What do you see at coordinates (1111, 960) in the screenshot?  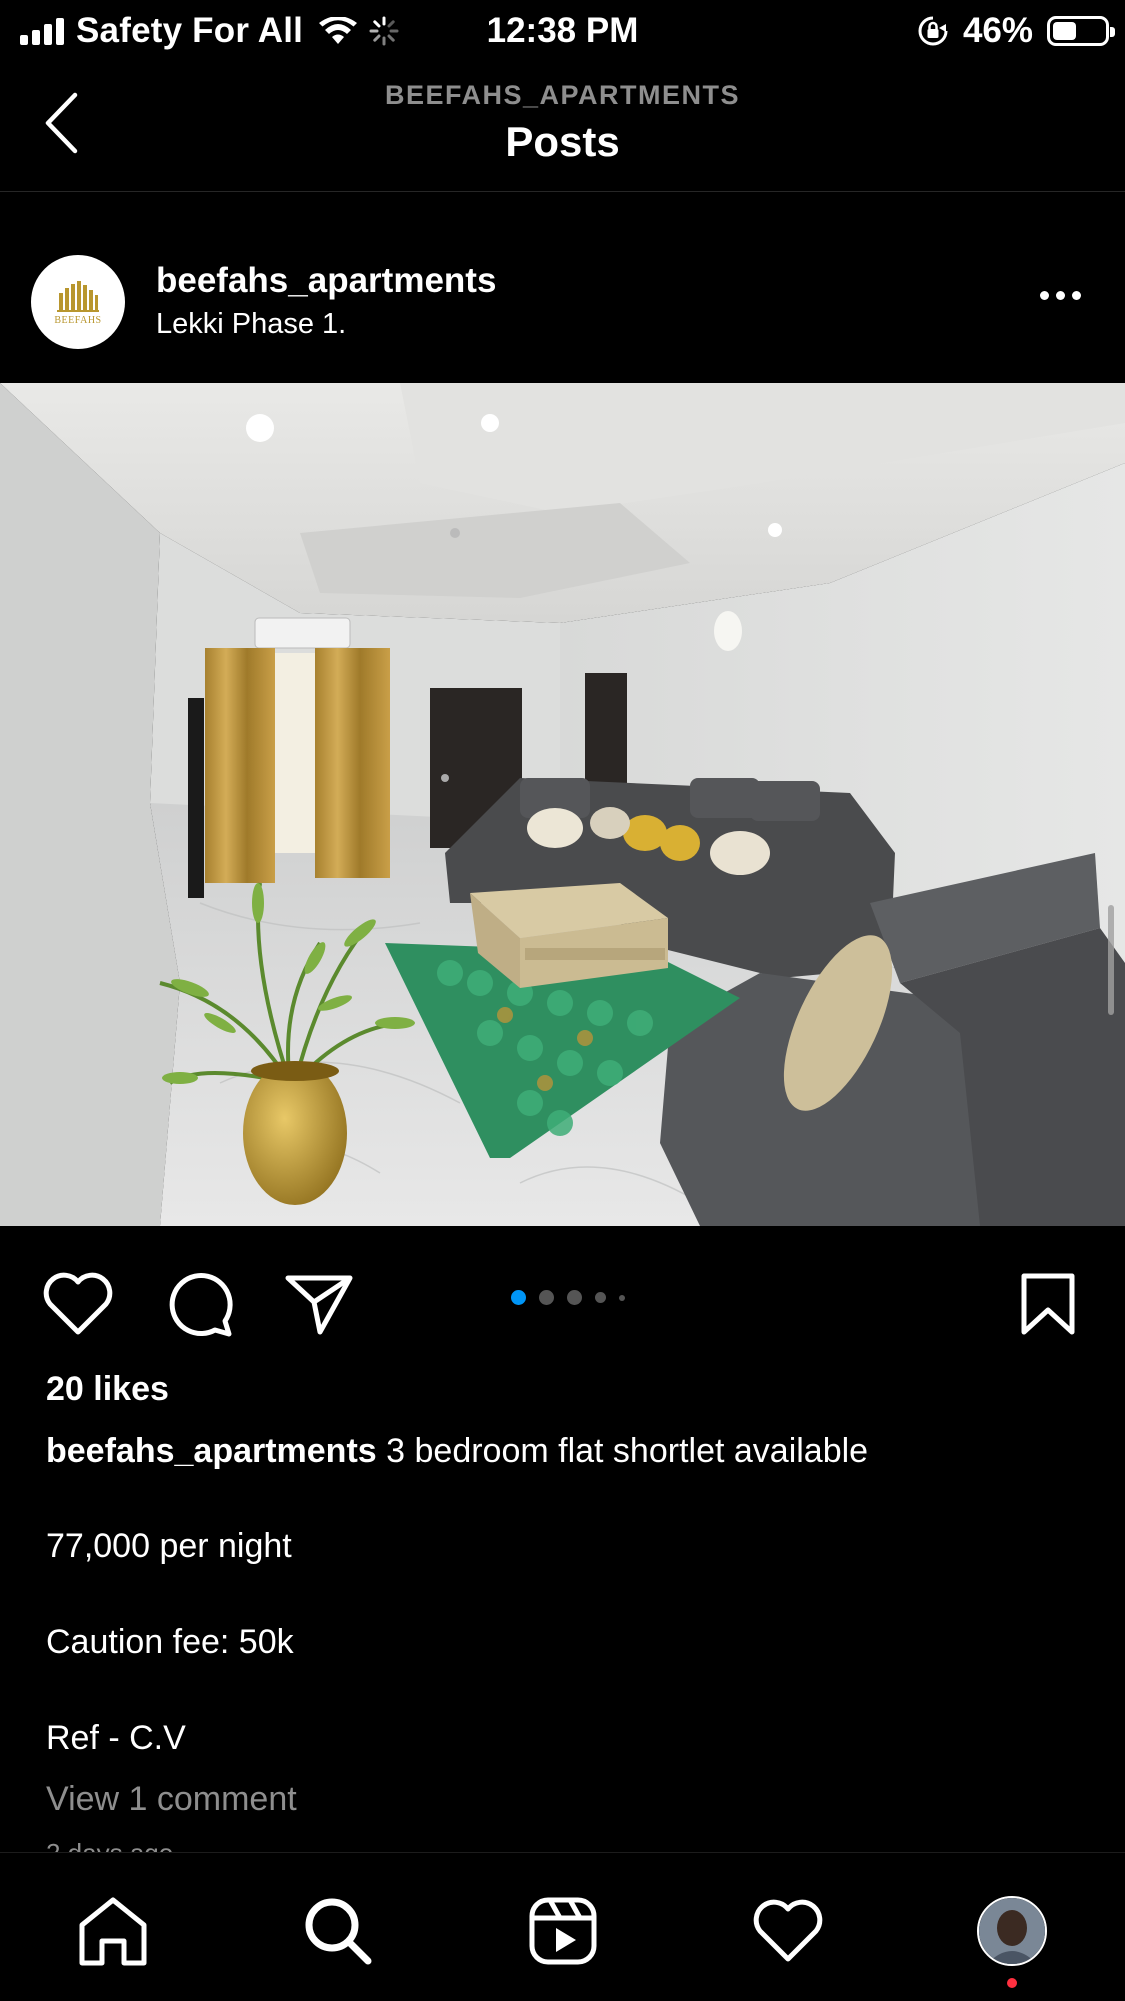 I see `scroll-indicator` at bounding box center [1111, 960].